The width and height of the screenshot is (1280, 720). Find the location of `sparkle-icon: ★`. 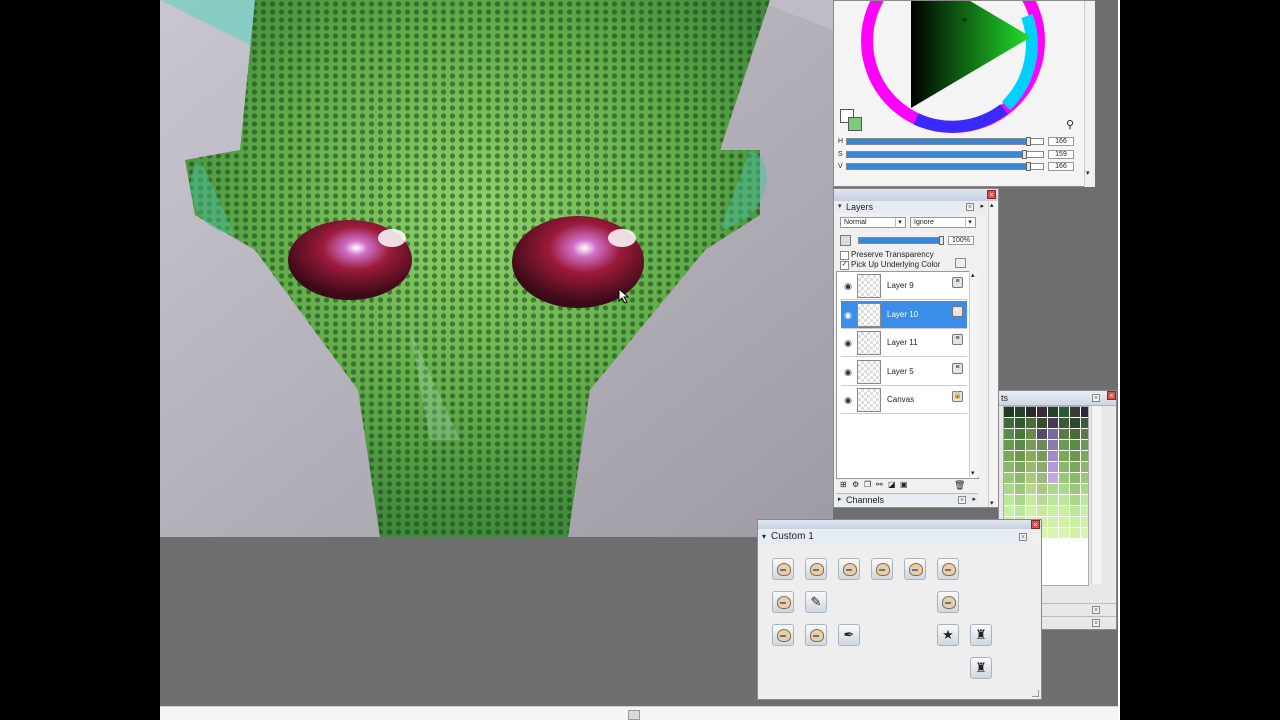

sparkle-icon: ★ is located at coordinates (948, 635).